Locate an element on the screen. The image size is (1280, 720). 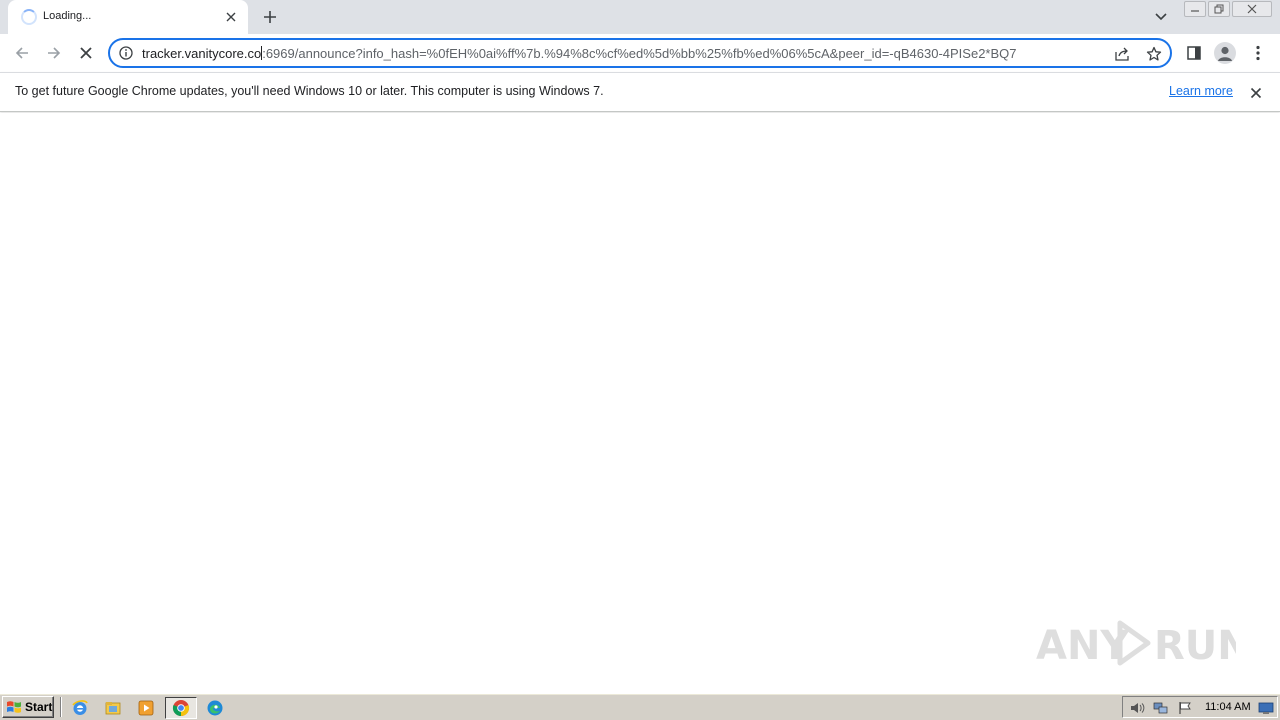
internet-explorer-icon is located at coordinates (80, 708).